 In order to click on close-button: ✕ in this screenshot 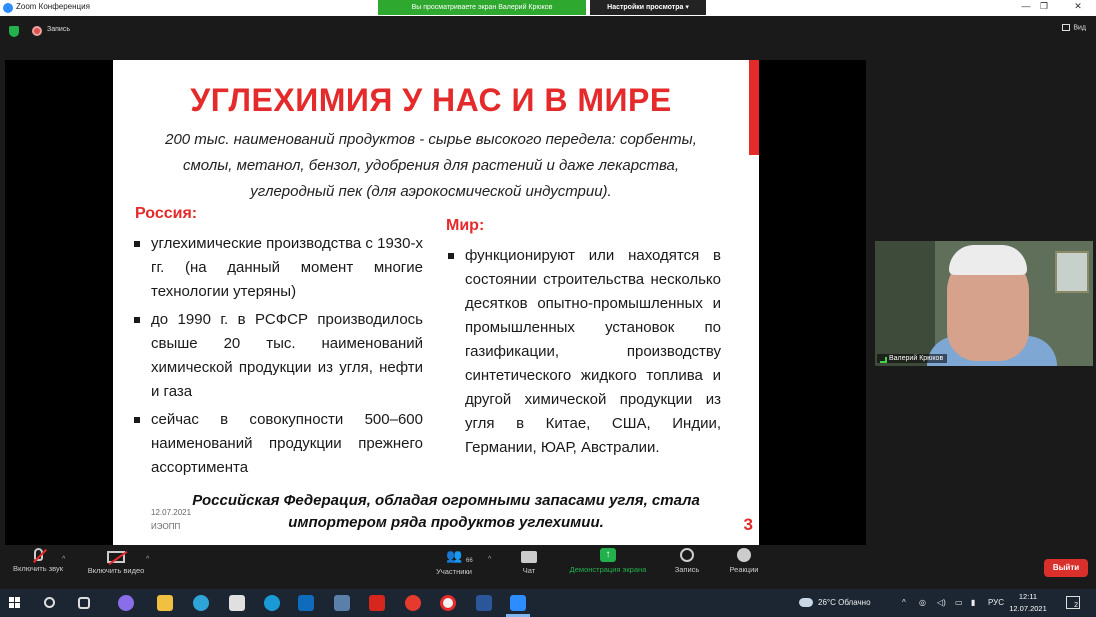, I will do `click(1078, 6)`.